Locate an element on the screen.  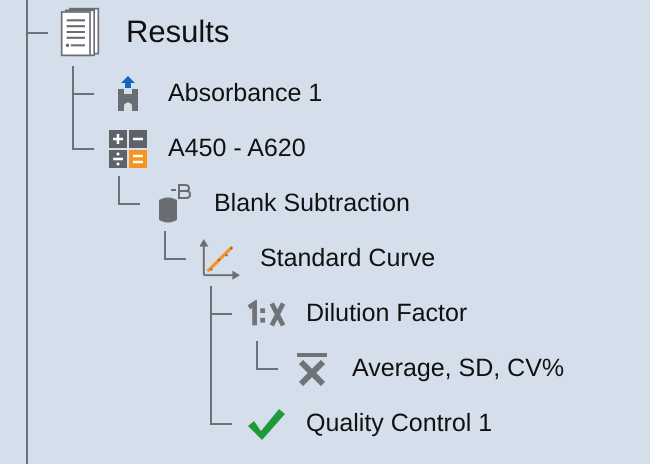
tree-item-label: Quality Control 1 is located at coordinates (399, 423).